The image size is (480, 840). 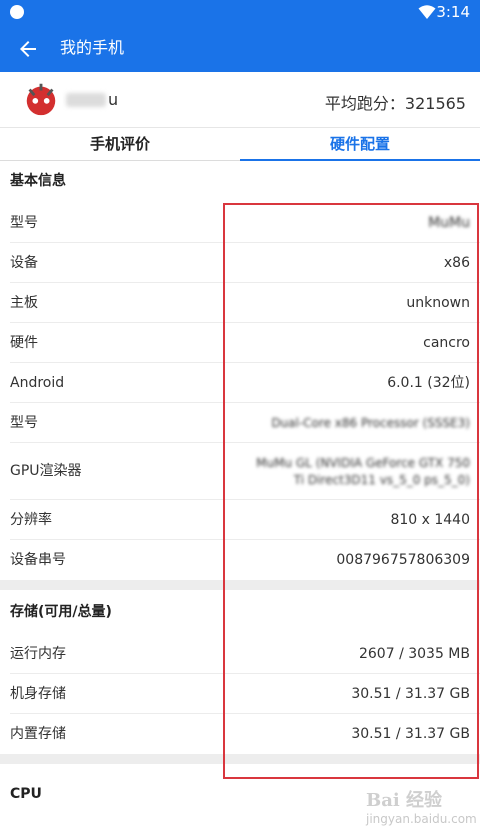 What do you see at coordinates (37, 383) in the screenshot?
I see `row-label: Android` at bounding box center [37, 383].